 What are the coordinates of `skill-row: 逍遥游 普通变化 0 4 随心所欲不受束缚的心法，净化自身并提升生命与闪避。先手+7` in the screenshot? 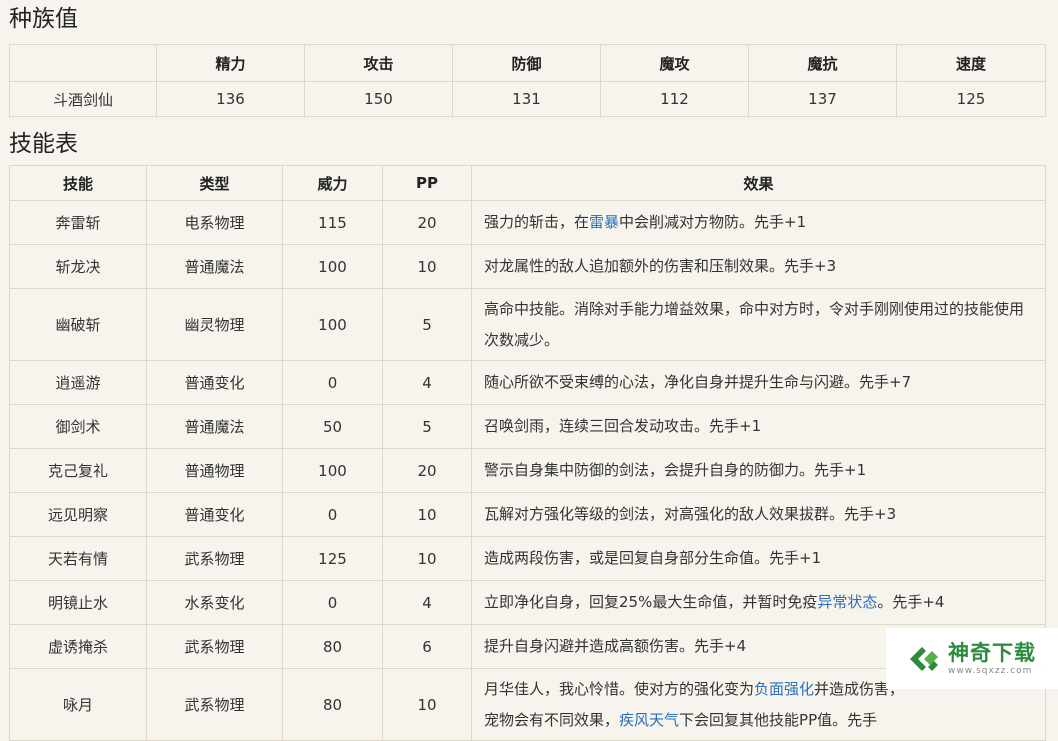 It's located at (527, 382).